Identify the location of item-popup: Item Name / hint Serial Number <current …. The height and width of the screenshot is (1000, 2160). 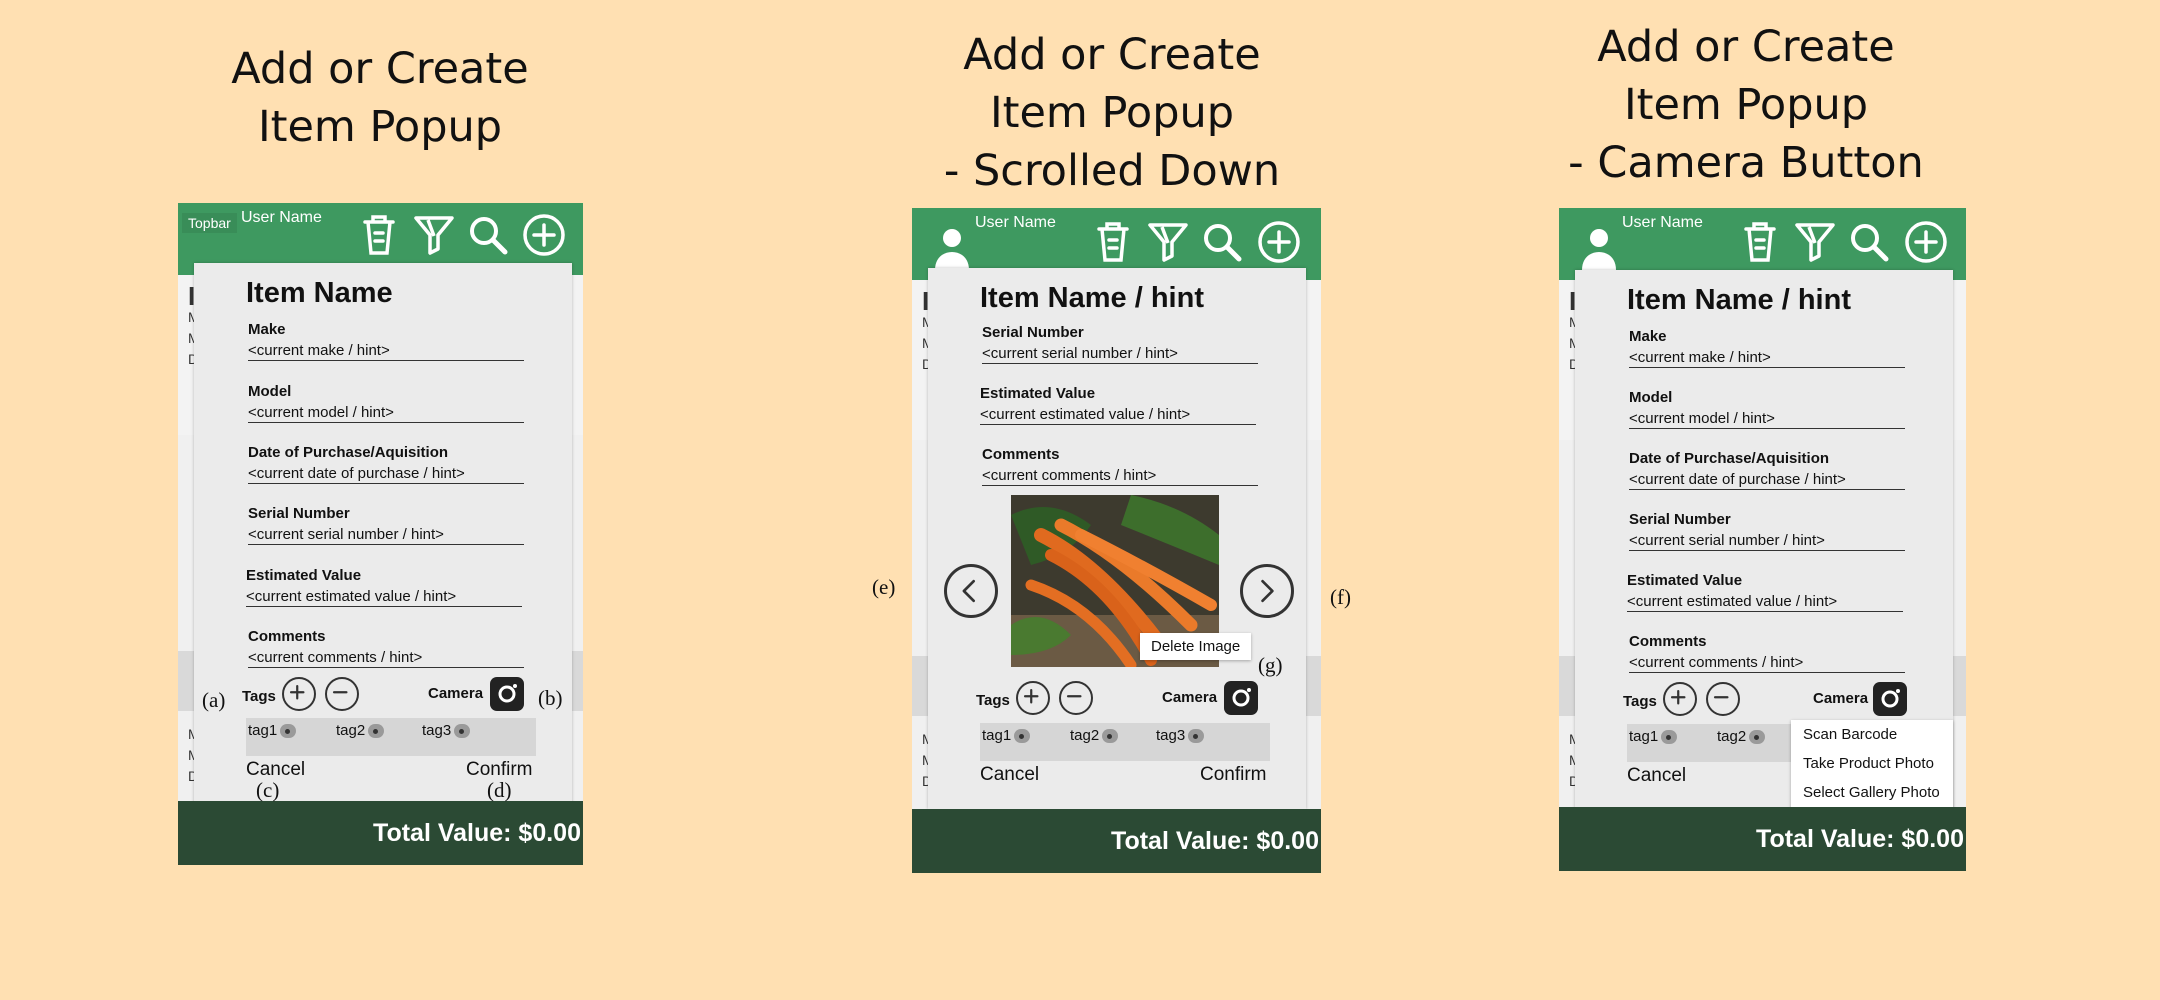
(1117, 538).